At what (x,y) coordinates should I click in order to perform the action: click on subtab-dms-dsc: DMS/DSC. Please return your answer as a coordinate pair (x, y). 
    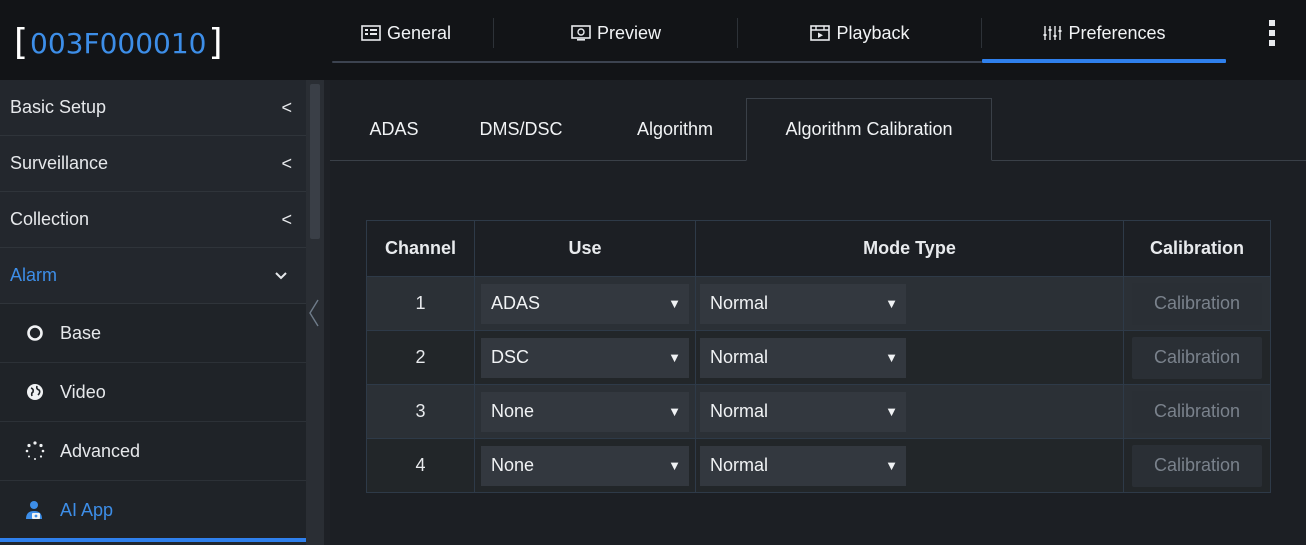
    Looking at the image, I should click on (521, 129).